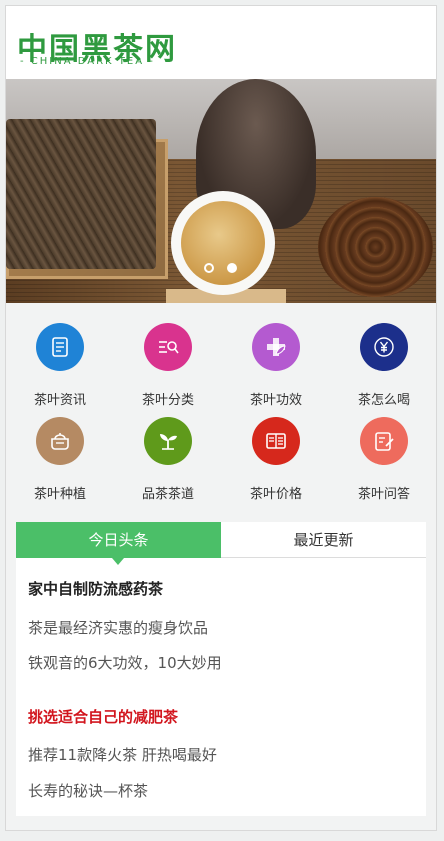 The height and width of the screenshot is (841, 444). I want to click on category-tea-ceremony: 品茶茶道, so click(168, 449).